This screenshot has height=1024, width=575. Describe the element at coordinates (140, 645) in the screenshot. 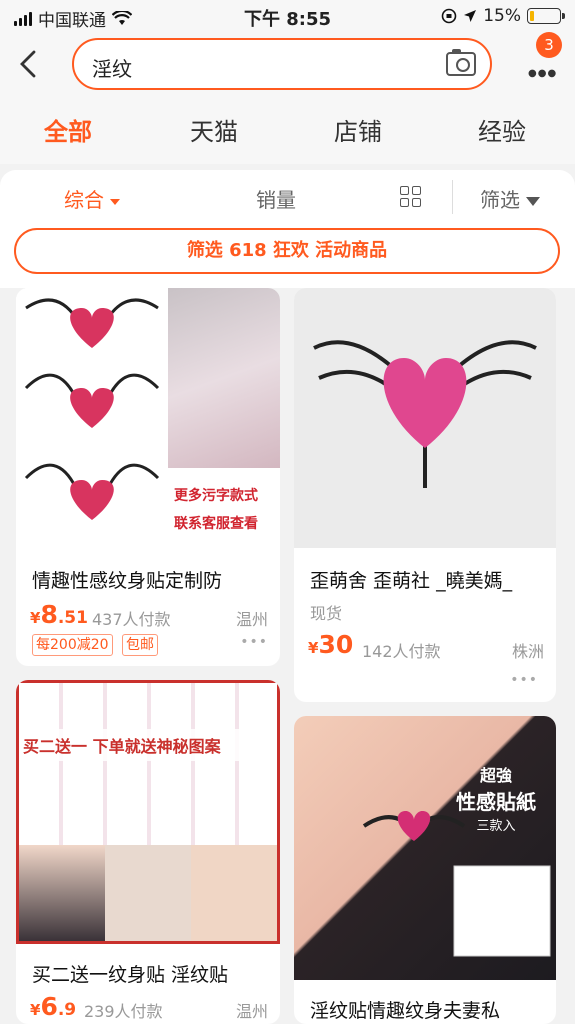

I see `free-shipping-tag: 包邮` at that location.